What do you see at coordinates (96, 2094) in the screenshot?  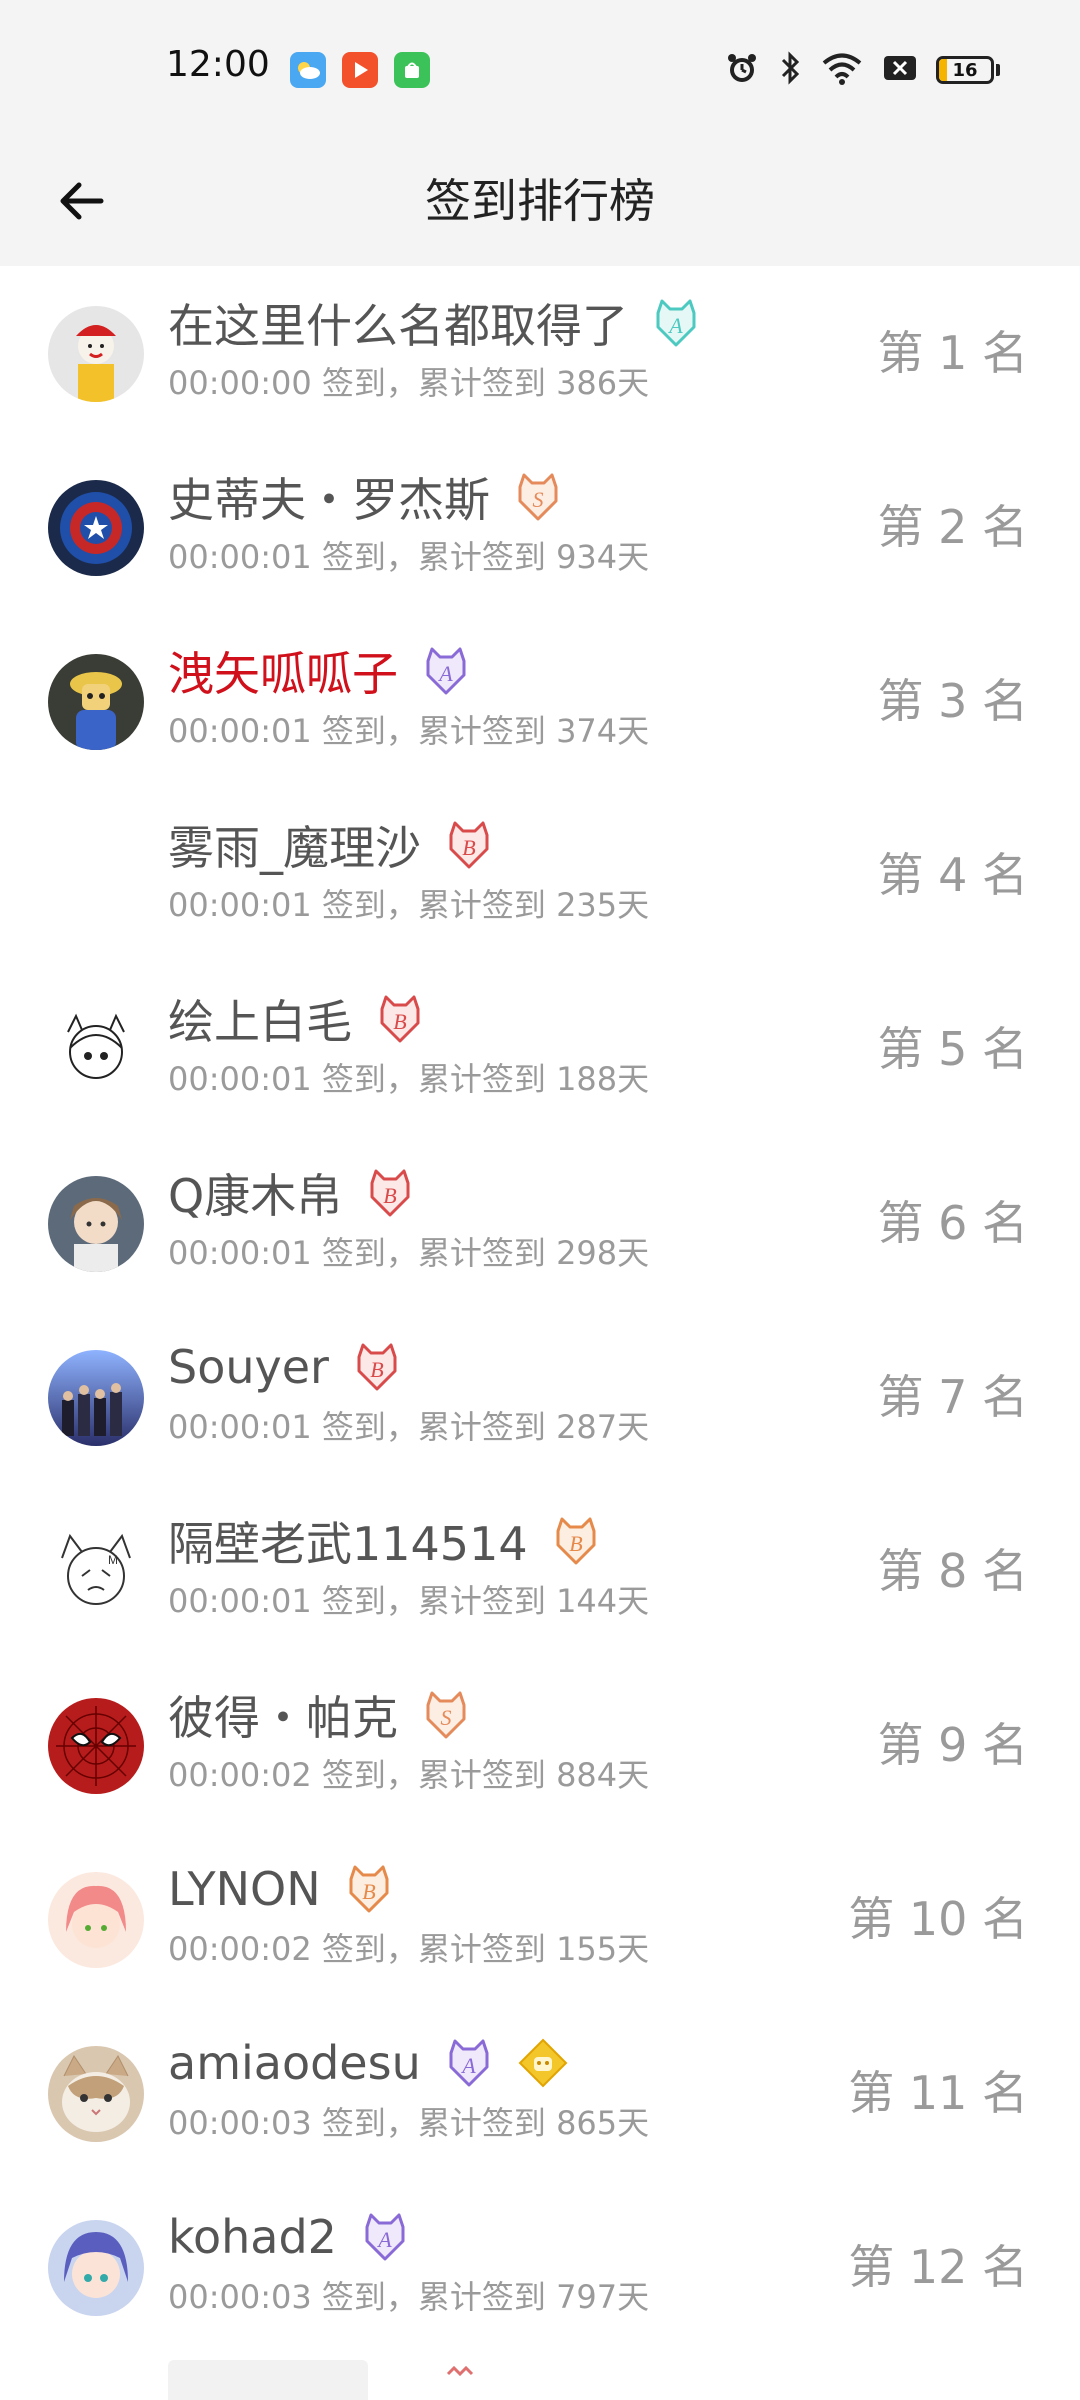 I see `cat-avatar` at bounding box center [96, 2094].